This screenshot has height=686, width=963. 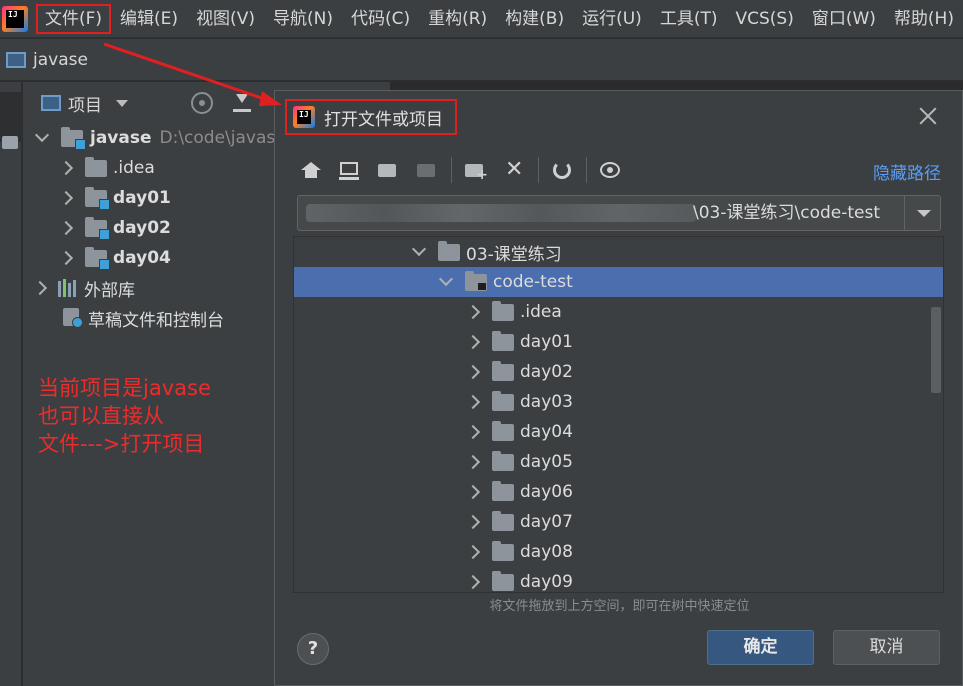 I want to click on file-tree-label: day08, so click(x=546, y=552).